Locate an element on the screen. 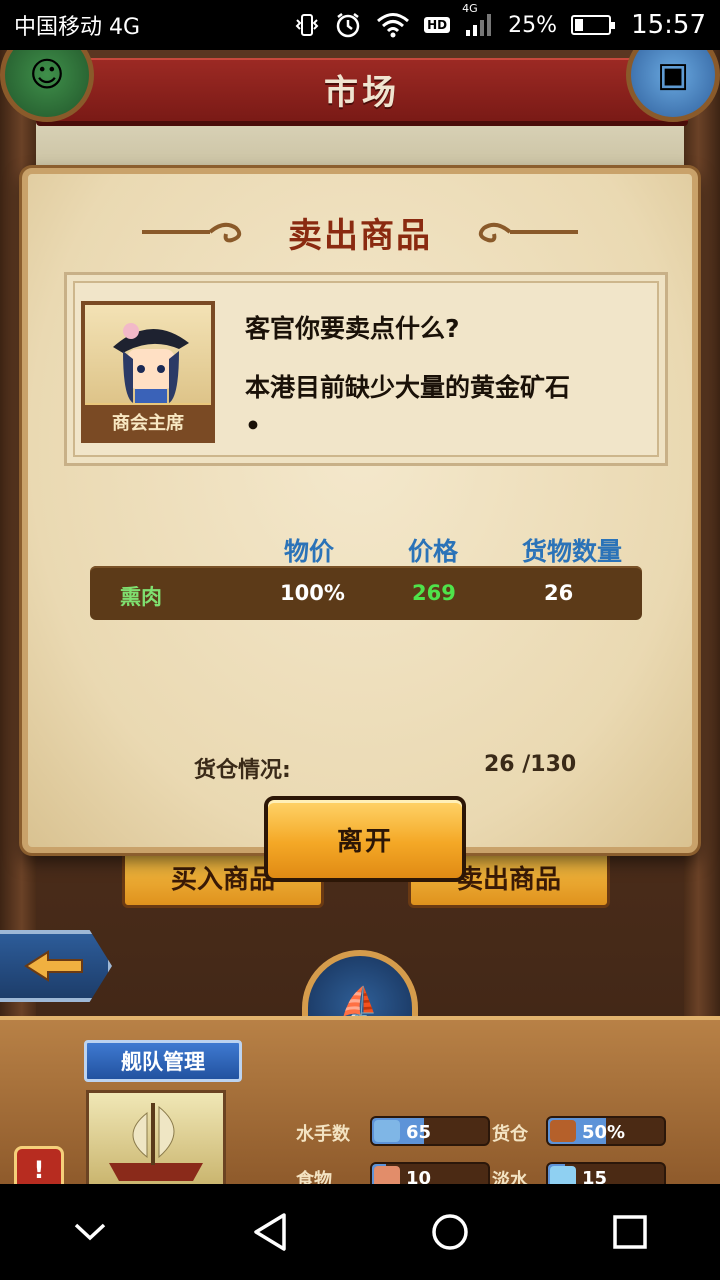  goods-price: 269 is located at coordinates (434, 593).